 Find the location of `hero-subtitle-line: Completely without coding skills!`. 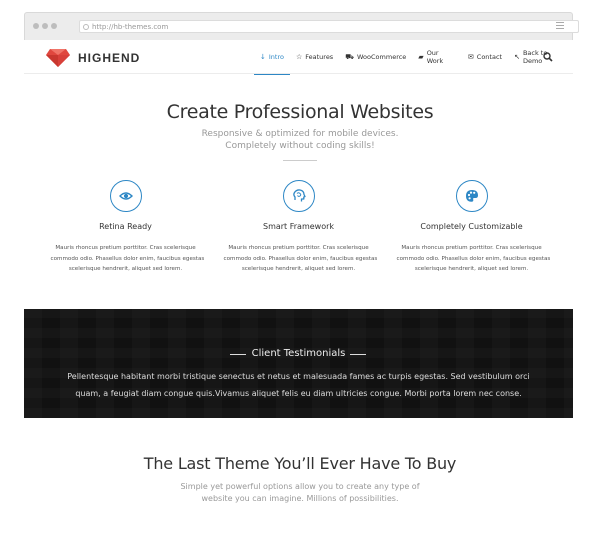

hero-subtitle-line: Completely without coding skills! is located at coordinates (300, 146).